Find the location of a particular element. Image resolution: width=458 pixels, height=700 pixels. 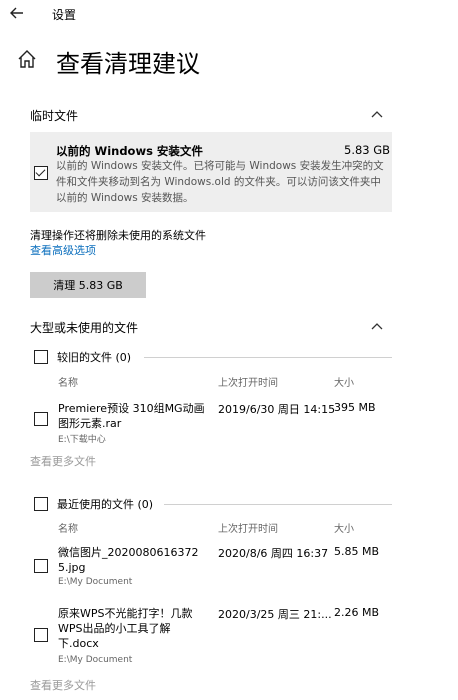

file-name: Premiere预设 310组MG动画图形元素.rar is located at coordinates (131, 416).